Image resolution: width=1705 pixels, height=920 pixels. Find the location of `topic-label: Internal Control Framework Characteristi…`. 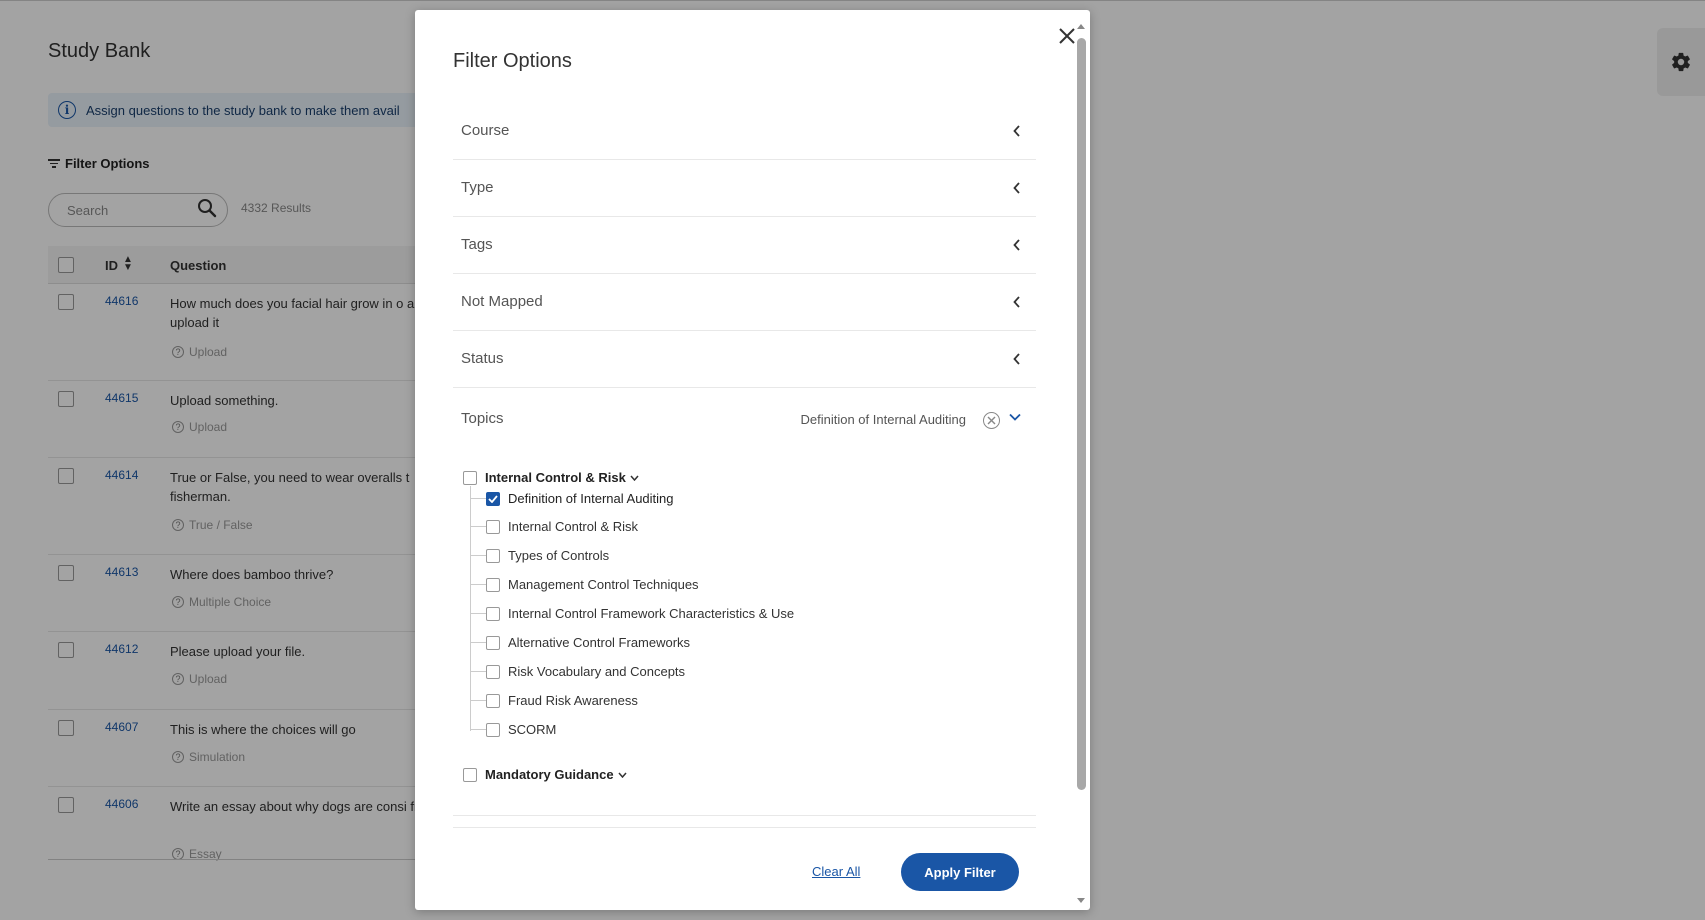

topic-label: Internal Control Framework Characteristi… is located at coordinates (651, 613).